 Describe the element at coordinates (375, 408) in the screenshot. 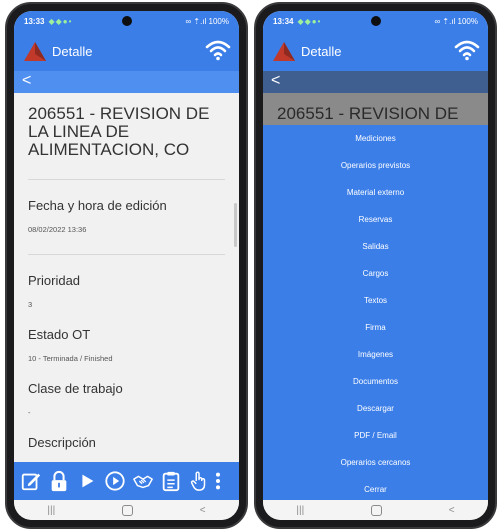

I see `menu-item-descargar: Descargar` at that location.